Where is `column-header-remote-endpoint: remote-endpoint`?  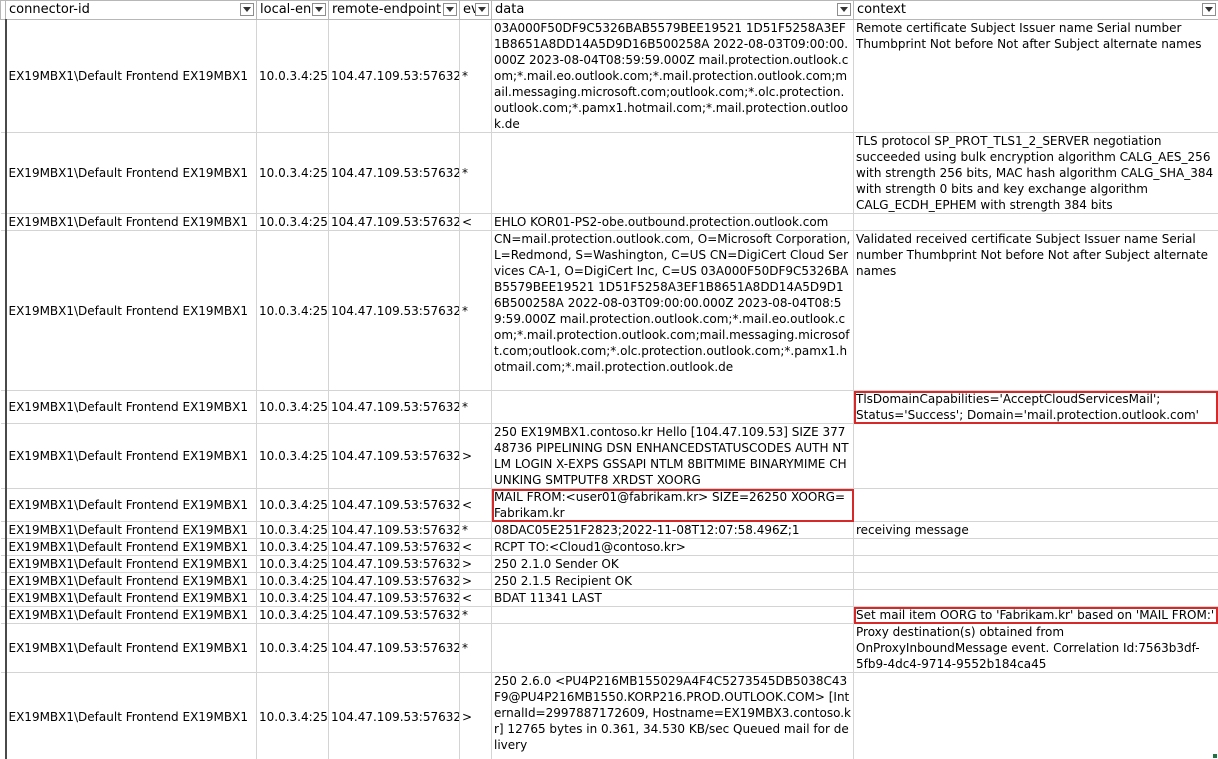
column-header-remote-endpoint: remote-endpoint is located at coordinates (394, 10).